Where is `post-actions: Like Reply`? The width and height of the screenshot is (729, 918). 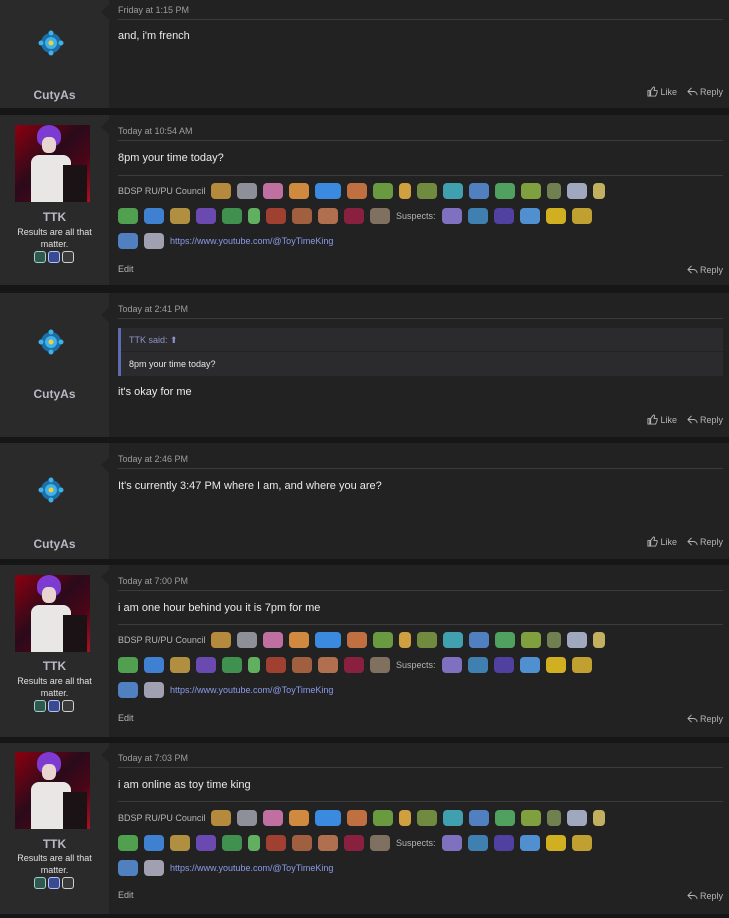 post-actions: Like Reply is located at coordinates (685, 419).